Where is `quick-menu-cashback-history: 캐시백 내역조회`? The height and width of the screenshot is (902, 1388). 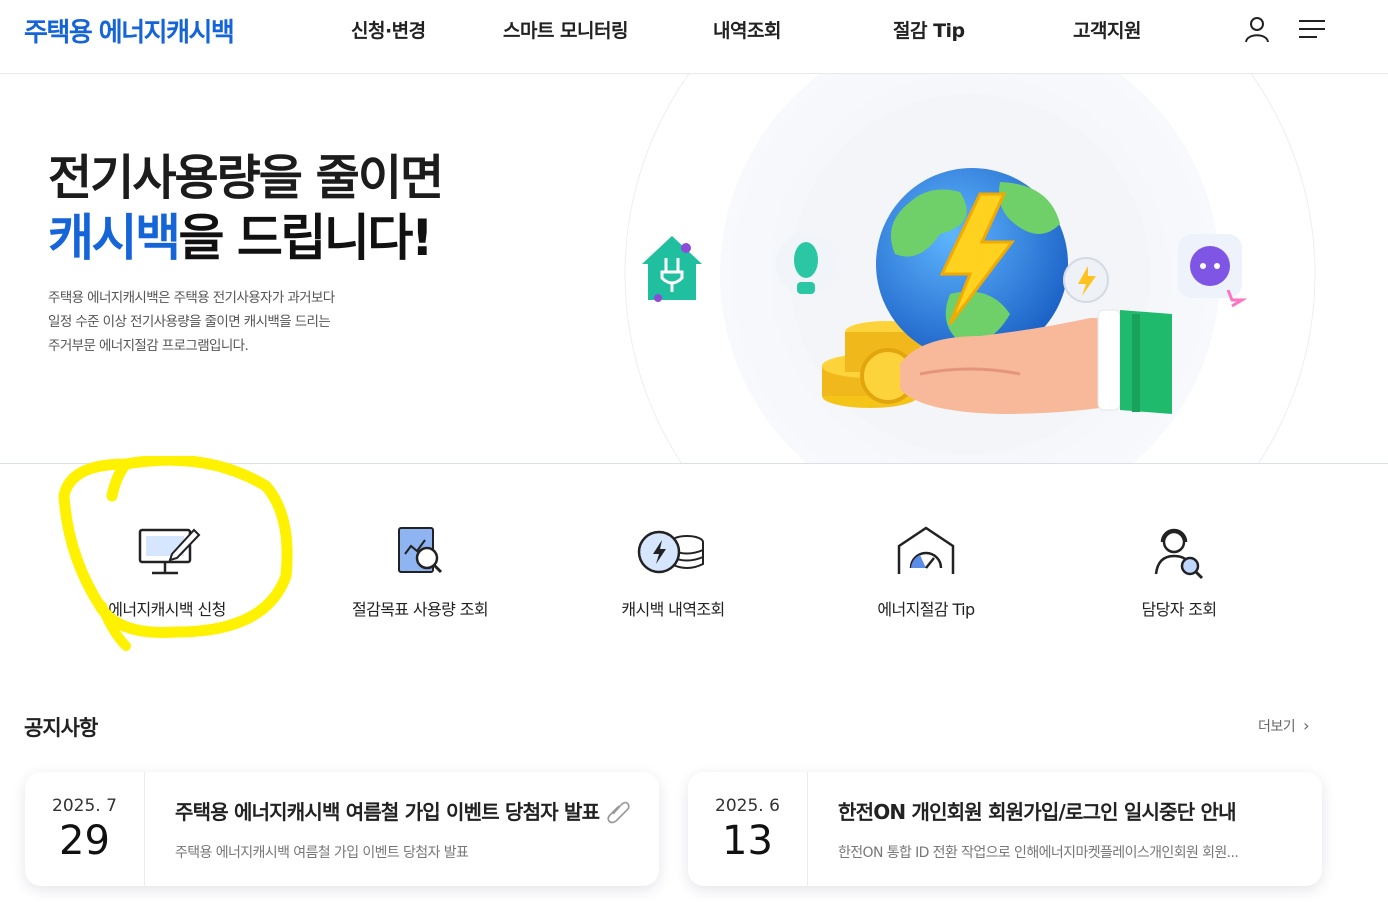
quick-menu-cashback-history: 캐시백 내역조회 is located at coordinates (673, 584).